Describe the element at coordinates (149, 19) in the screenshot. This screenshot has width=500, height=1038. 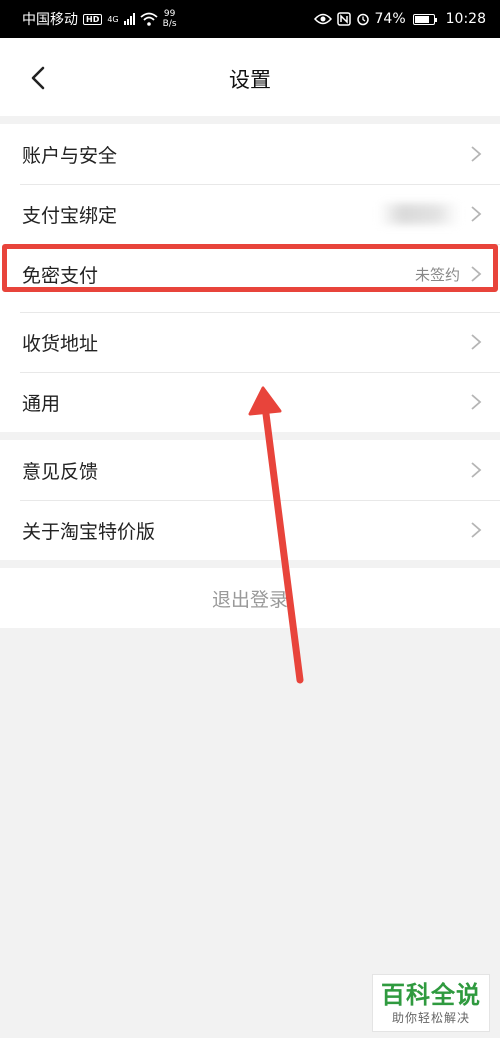
I see `wifi-icon` at that location.